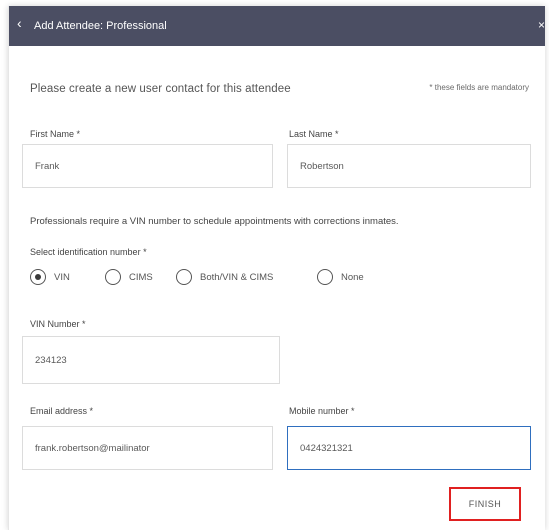 This screenshot has width=549, height=530. What do you see at coordinates (100, 26) in the screenshot?
I see `modal-title: Add Attendee: Professional` at bounding box center [100, 26].